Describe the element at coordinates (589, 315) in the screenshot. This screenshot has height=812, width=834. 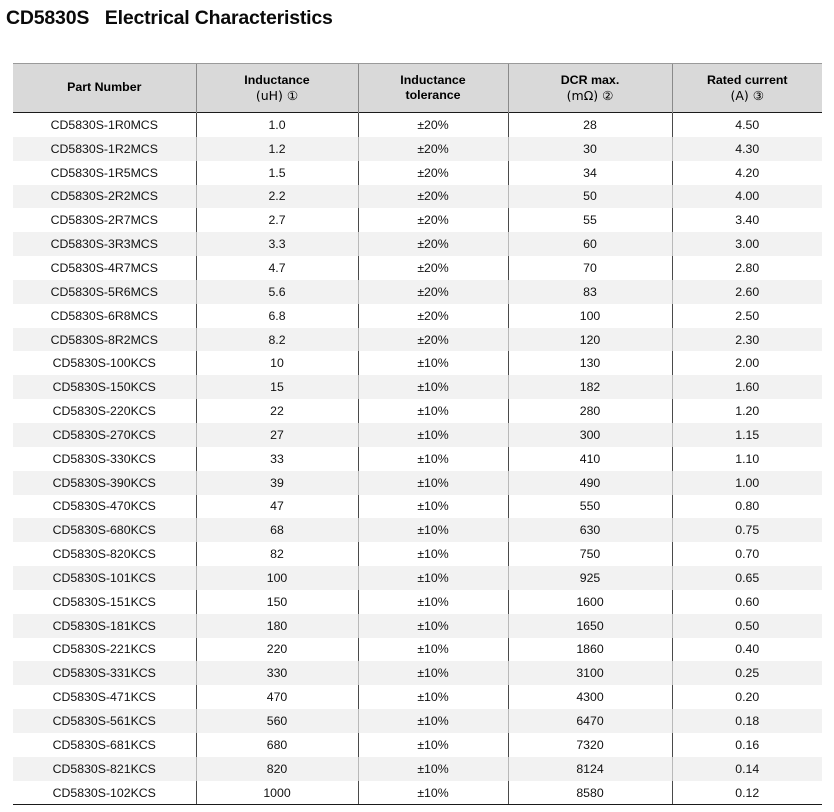
I see `cell-dcr-max: 100` at that location.